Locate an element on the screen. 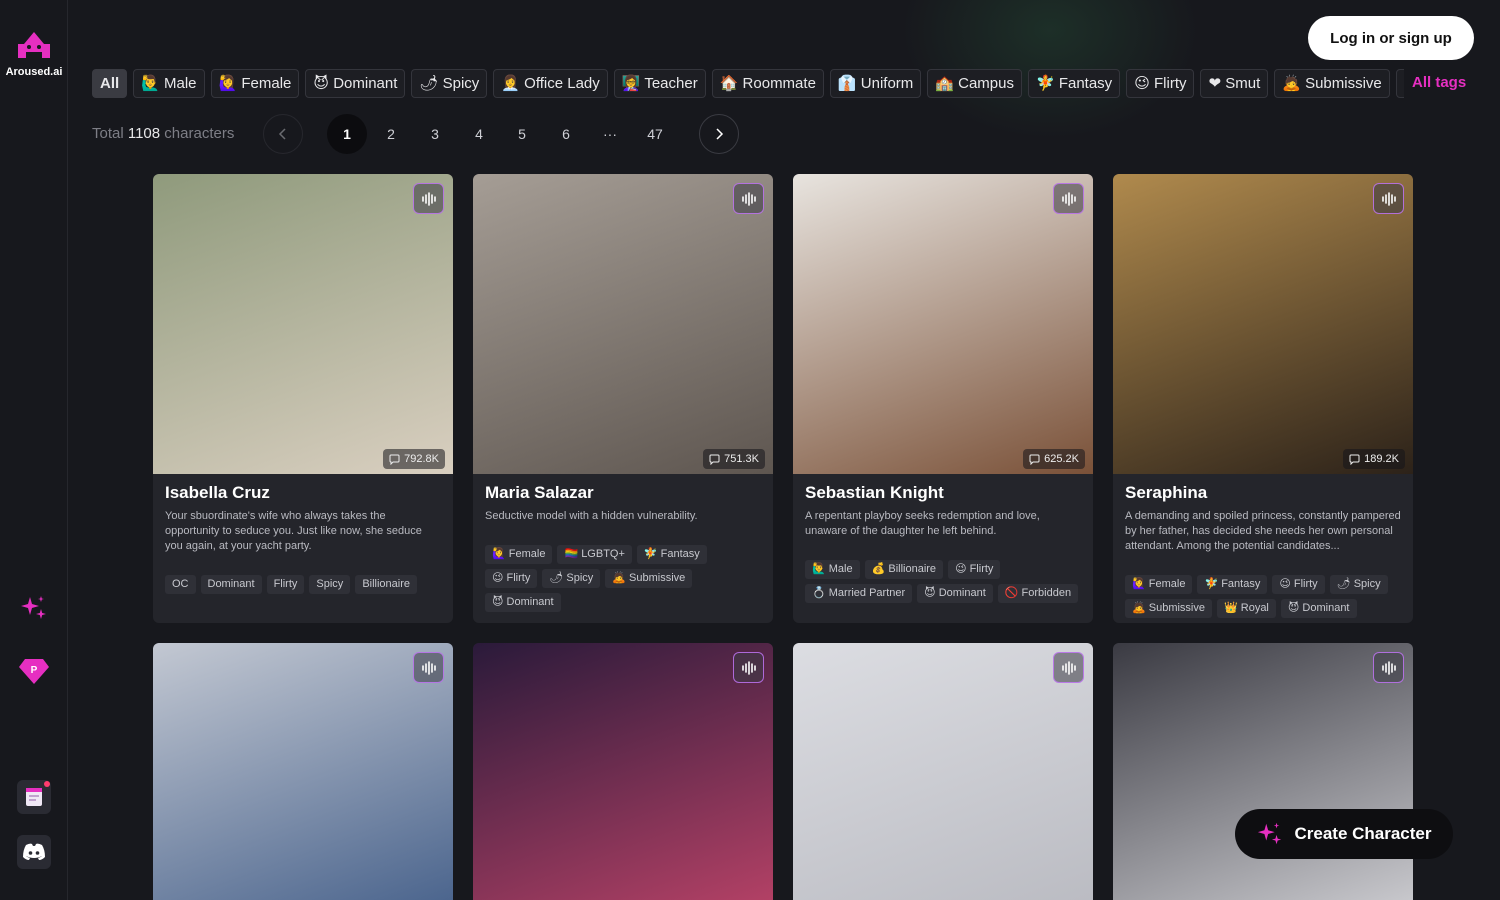  brand-name: Aroused.ai is located at coordinates (34, 72).